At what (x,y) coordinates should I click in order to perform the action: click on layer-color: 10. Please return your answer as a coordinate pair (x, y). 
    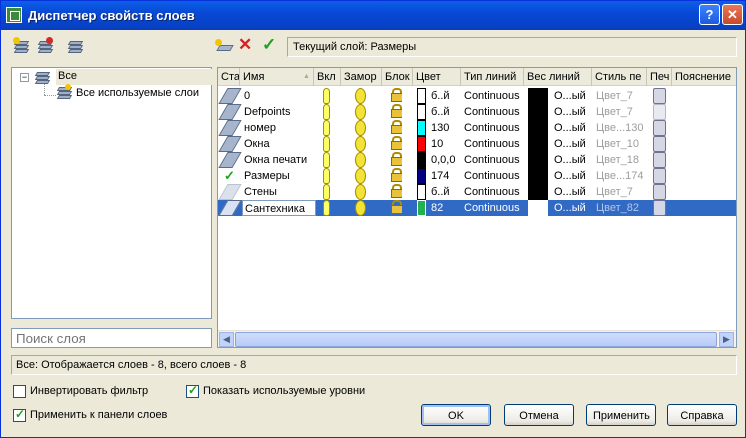
    Looking at the image, I should click on (437, 144).